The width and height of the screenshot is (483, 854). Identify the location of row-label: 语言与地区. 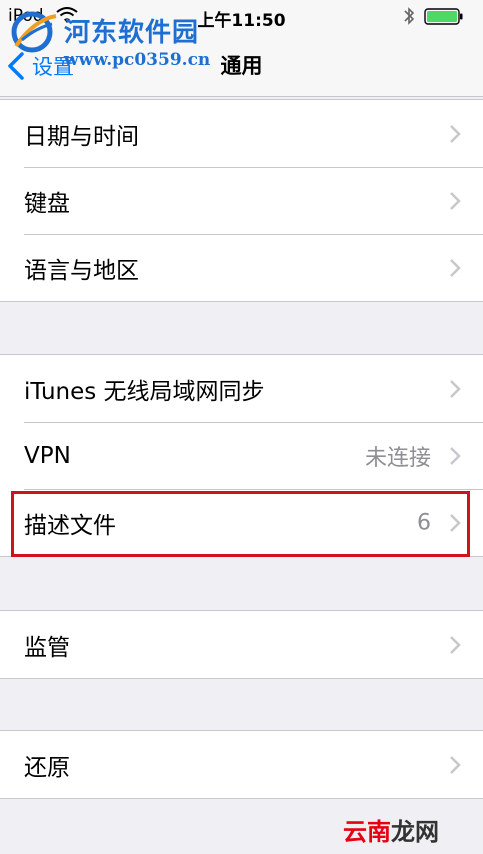
(81, 270).